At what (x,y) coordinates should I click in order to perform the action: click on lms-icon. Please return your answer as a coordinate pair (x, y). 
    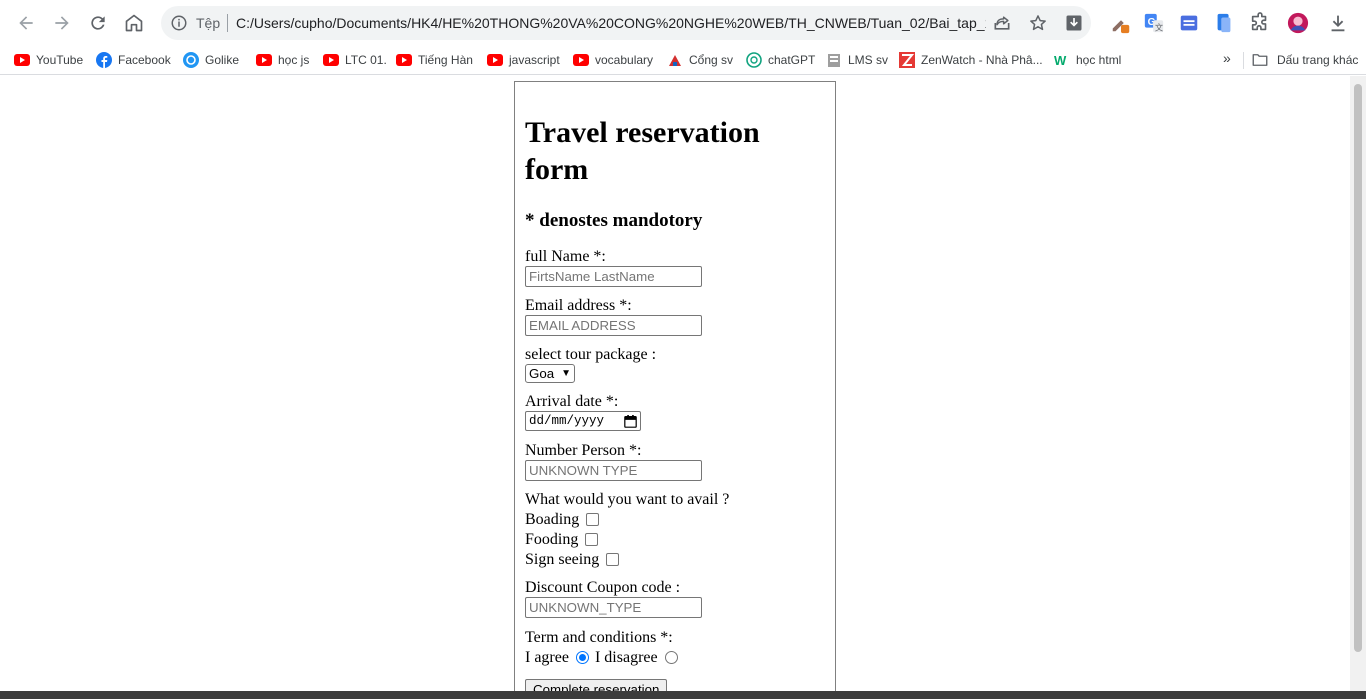
    Looking at the image, I should click on (834, 60).